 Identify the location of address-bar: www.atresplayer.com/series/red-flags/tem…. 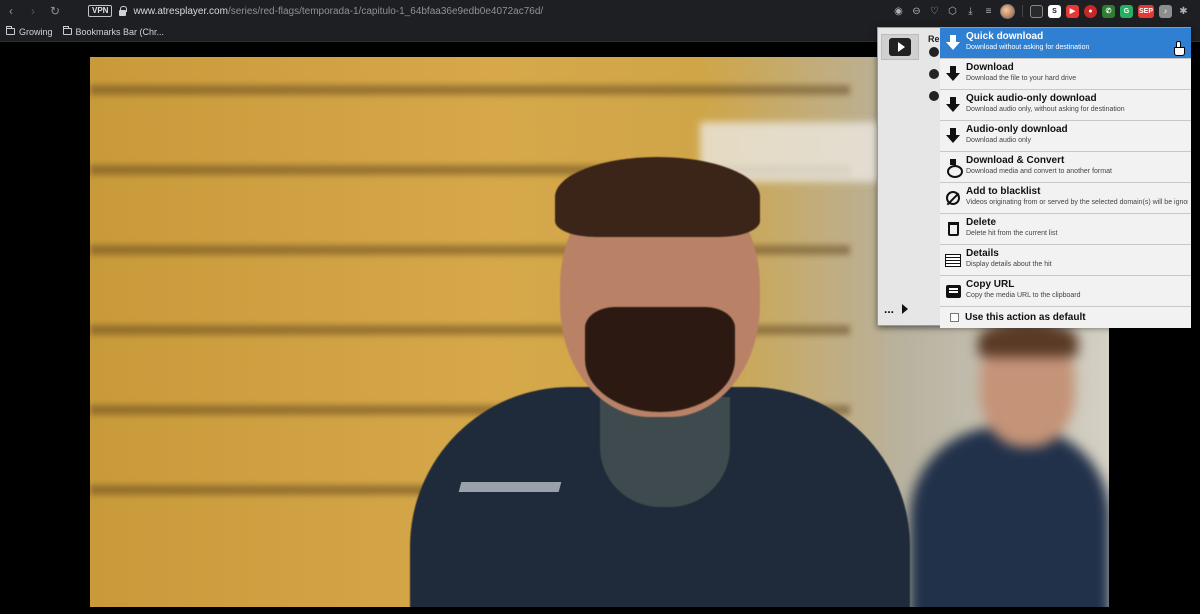
(338, 11).